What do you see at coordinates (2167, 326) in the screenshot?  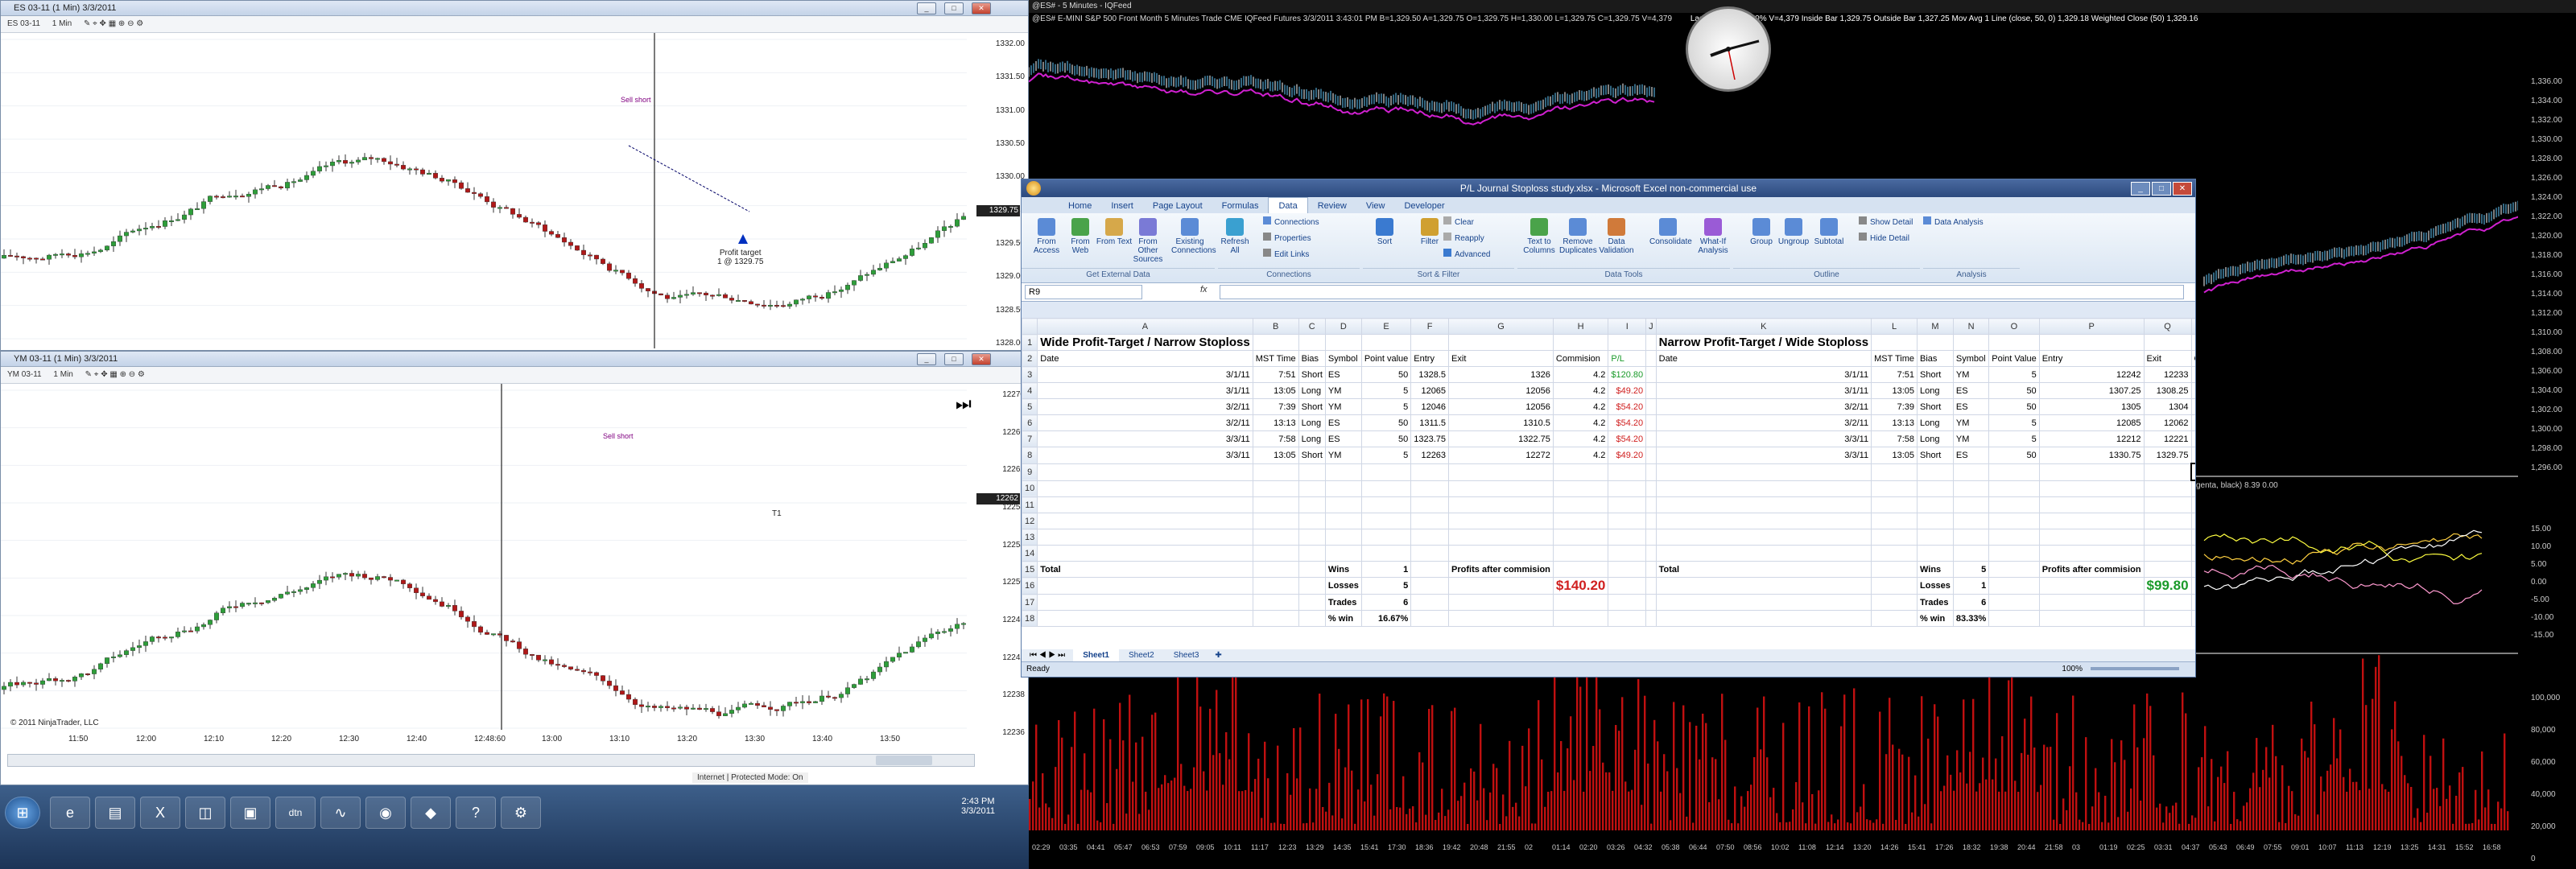 I see `column-header: Q` at bounding box center [2167, 326].